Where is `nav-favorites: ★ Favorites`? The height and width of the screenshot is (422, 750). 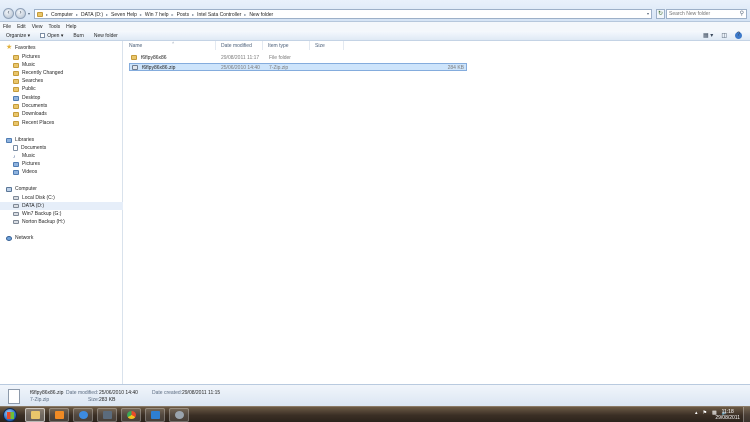 nav-favorites: ★ Favorites is located at coordinates (21, 48).